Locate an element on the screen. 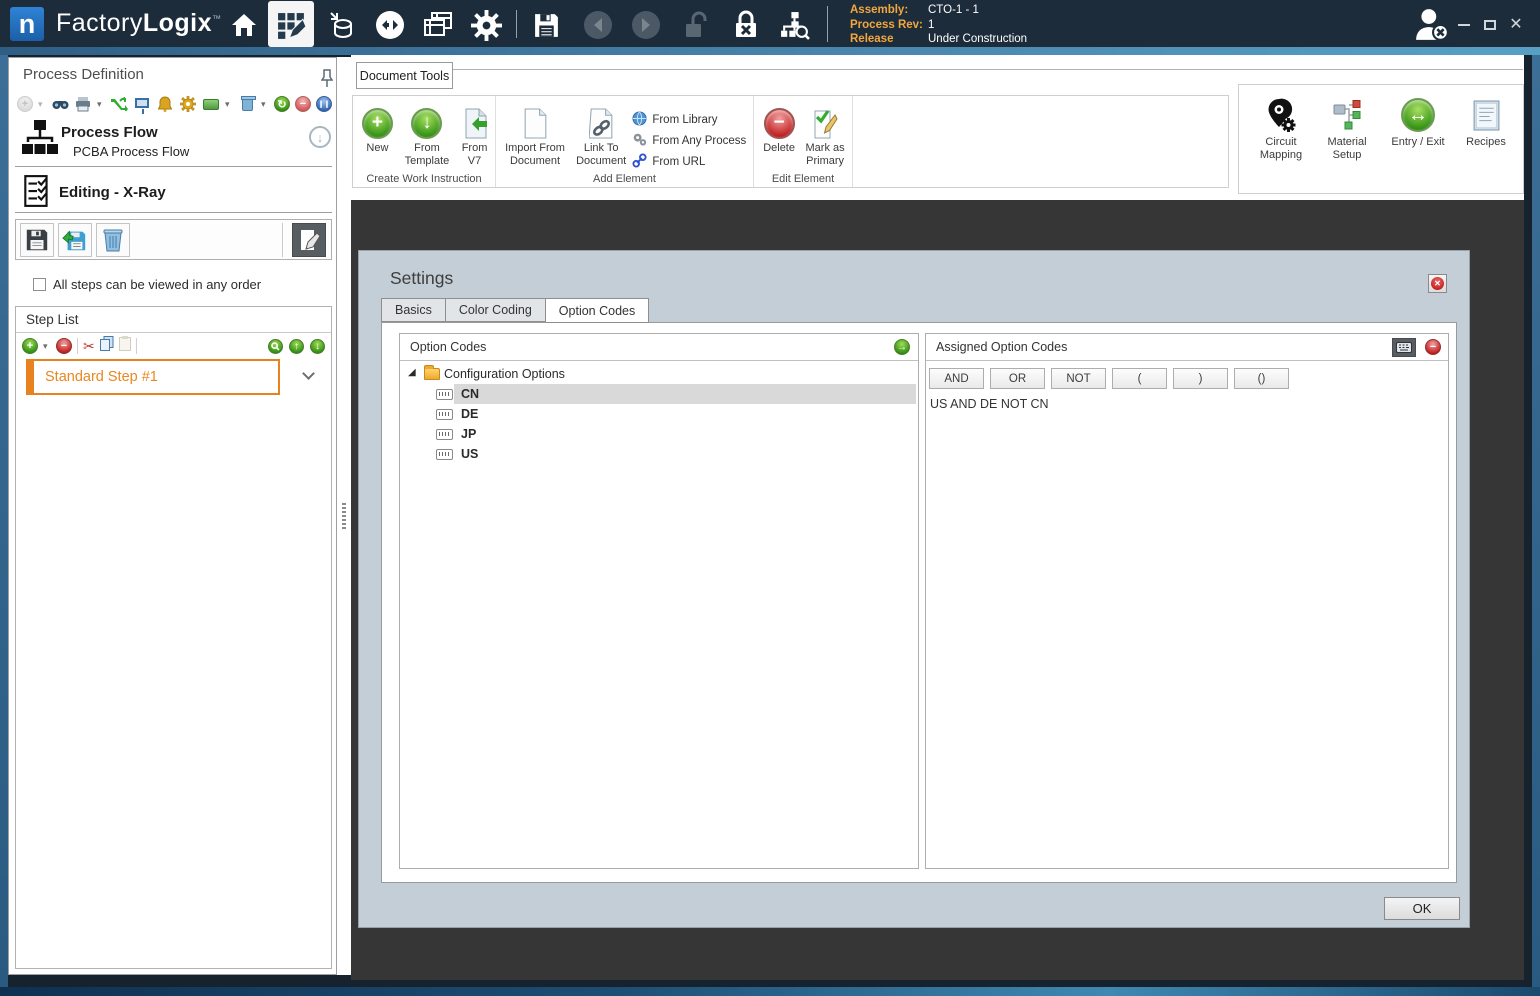 Image resolution: width=1540 pixels, height=996 pixels. maximize-button is located at coordinates (1490, 25).